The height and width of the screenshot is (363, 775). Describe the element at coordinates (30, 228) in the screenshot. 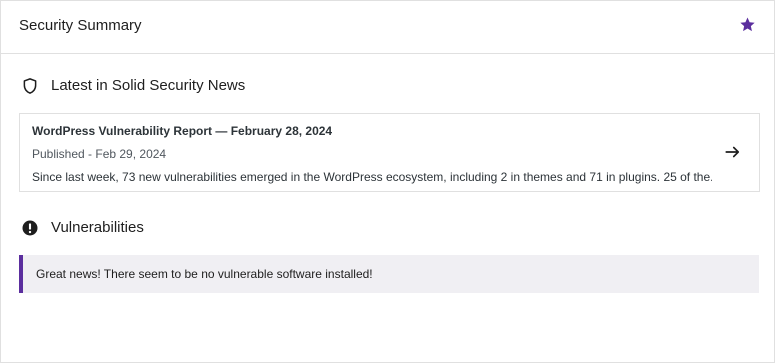

I see `exclamation-circle-icon` at that location.